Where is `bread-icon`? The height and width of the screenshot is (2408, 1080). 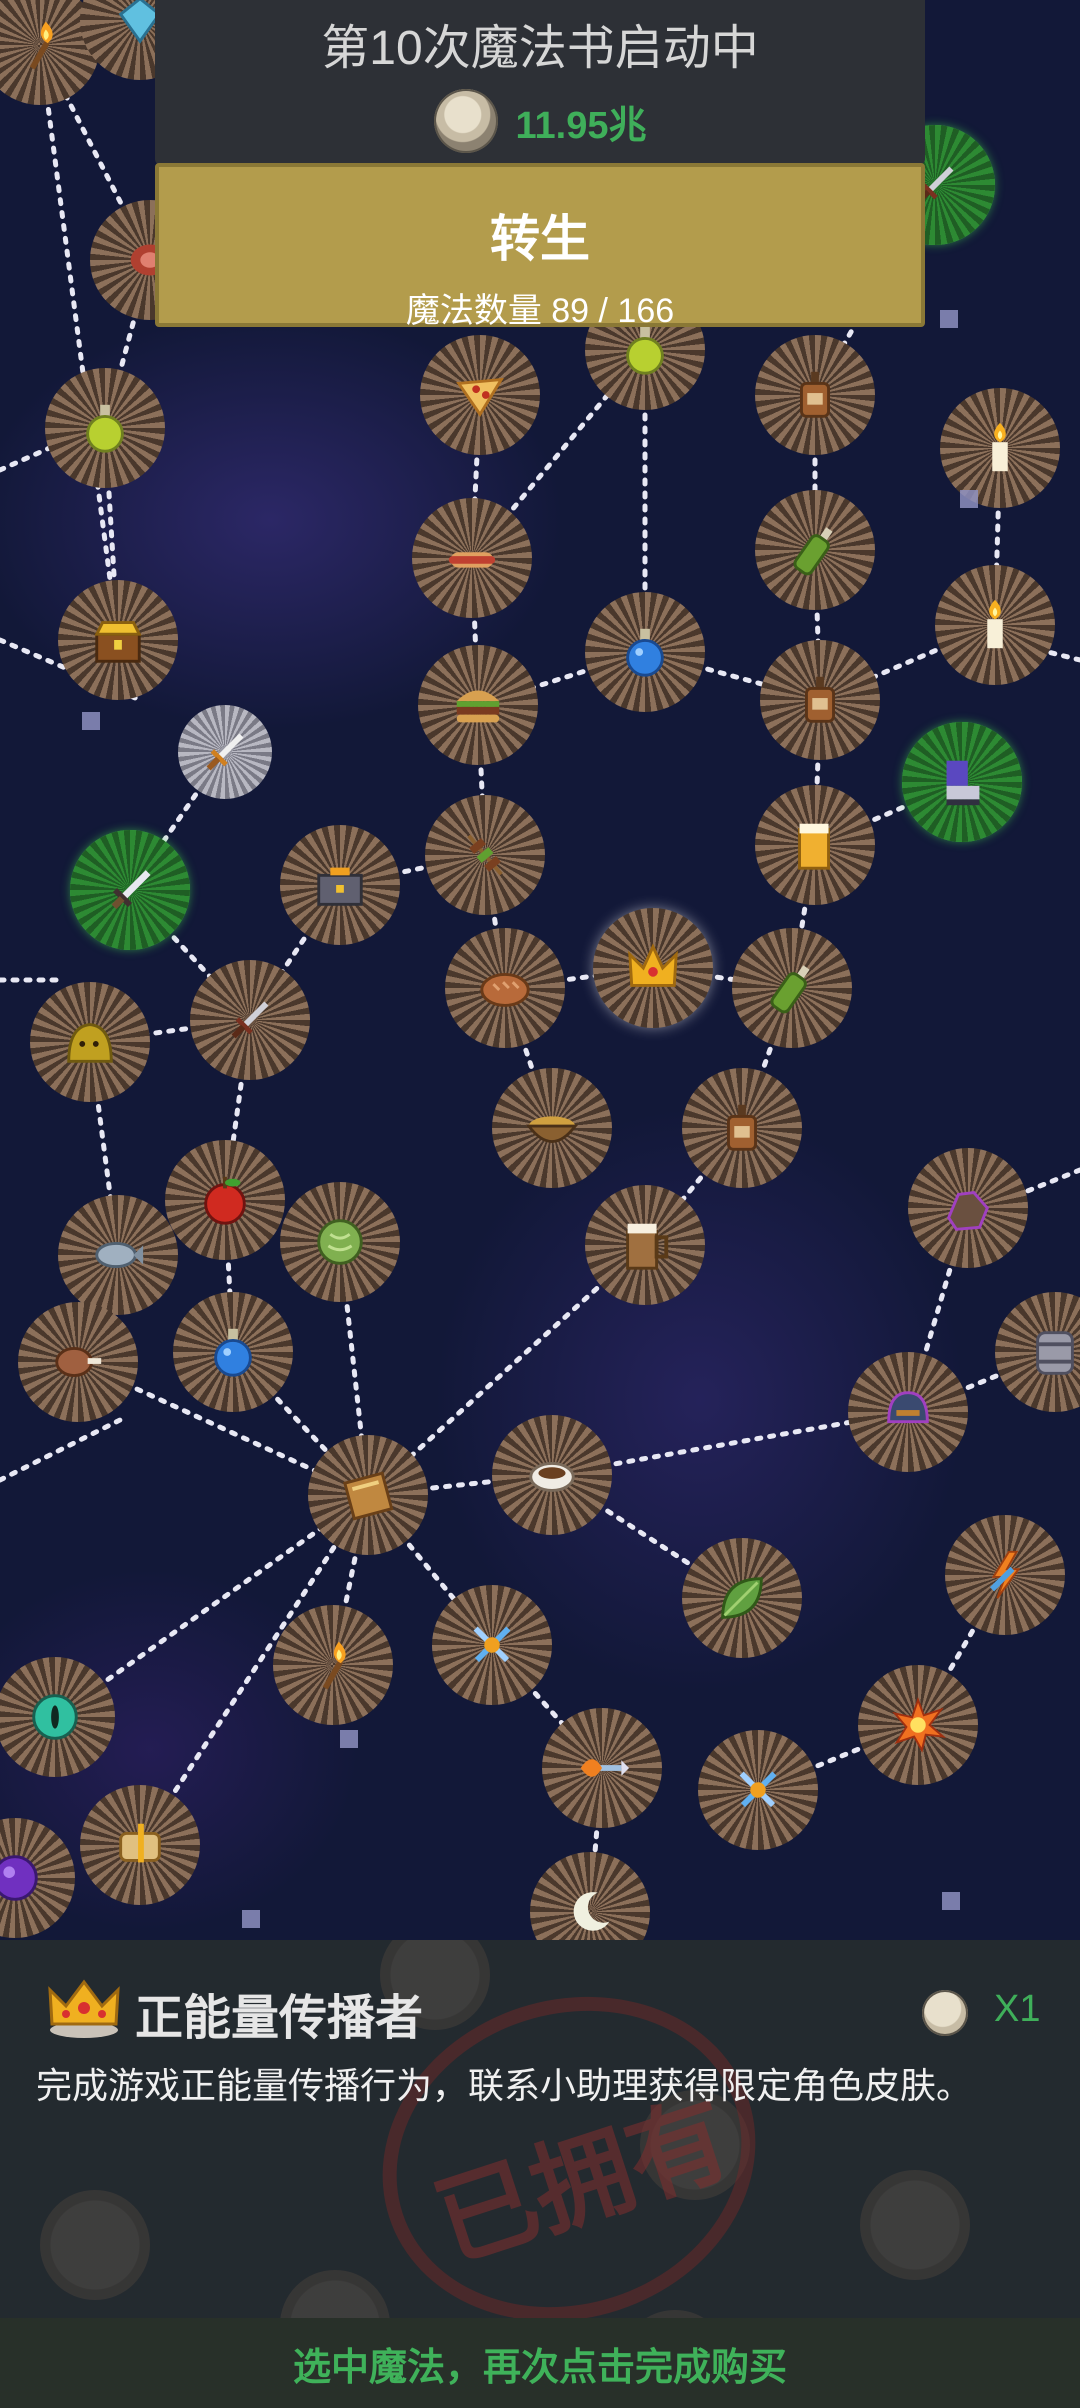
bread-icon is located at coordinates (505, 988).